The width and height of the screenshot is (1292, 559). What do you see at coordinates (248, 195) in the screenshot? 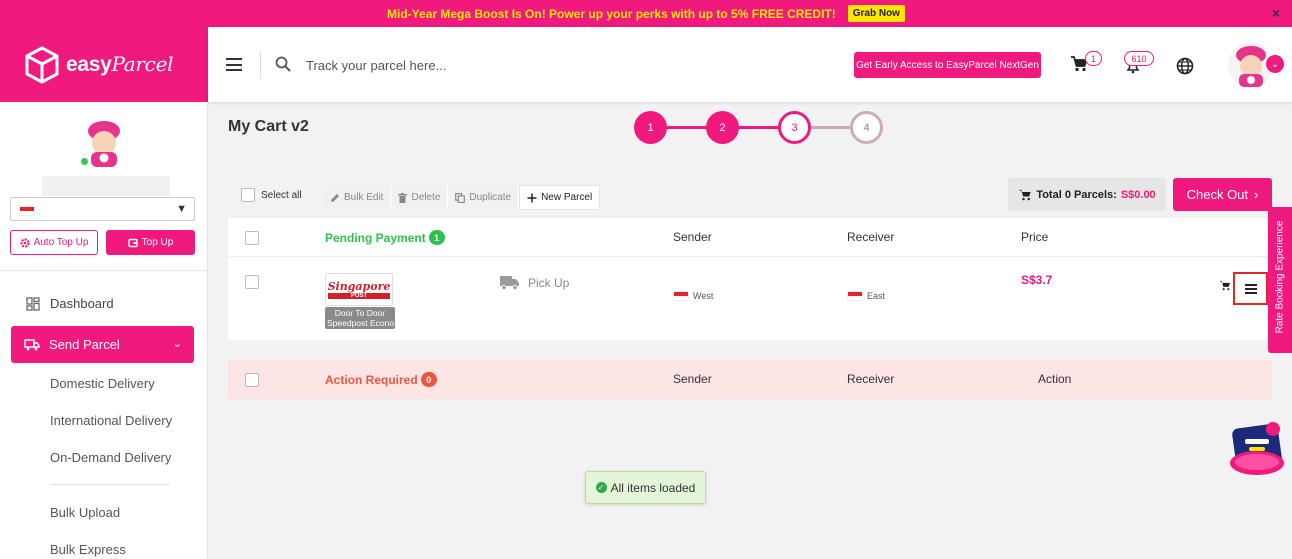
I see `select-all-checkbox` at bounding box center [248, 195].